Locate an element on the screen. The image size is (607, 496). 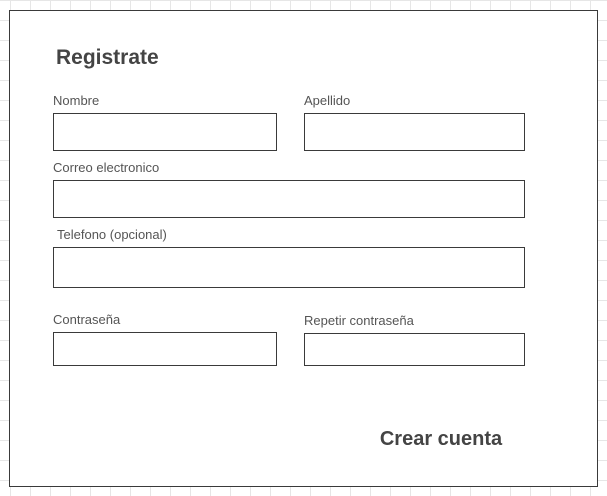
email-input is located at coordinates (289, 199).